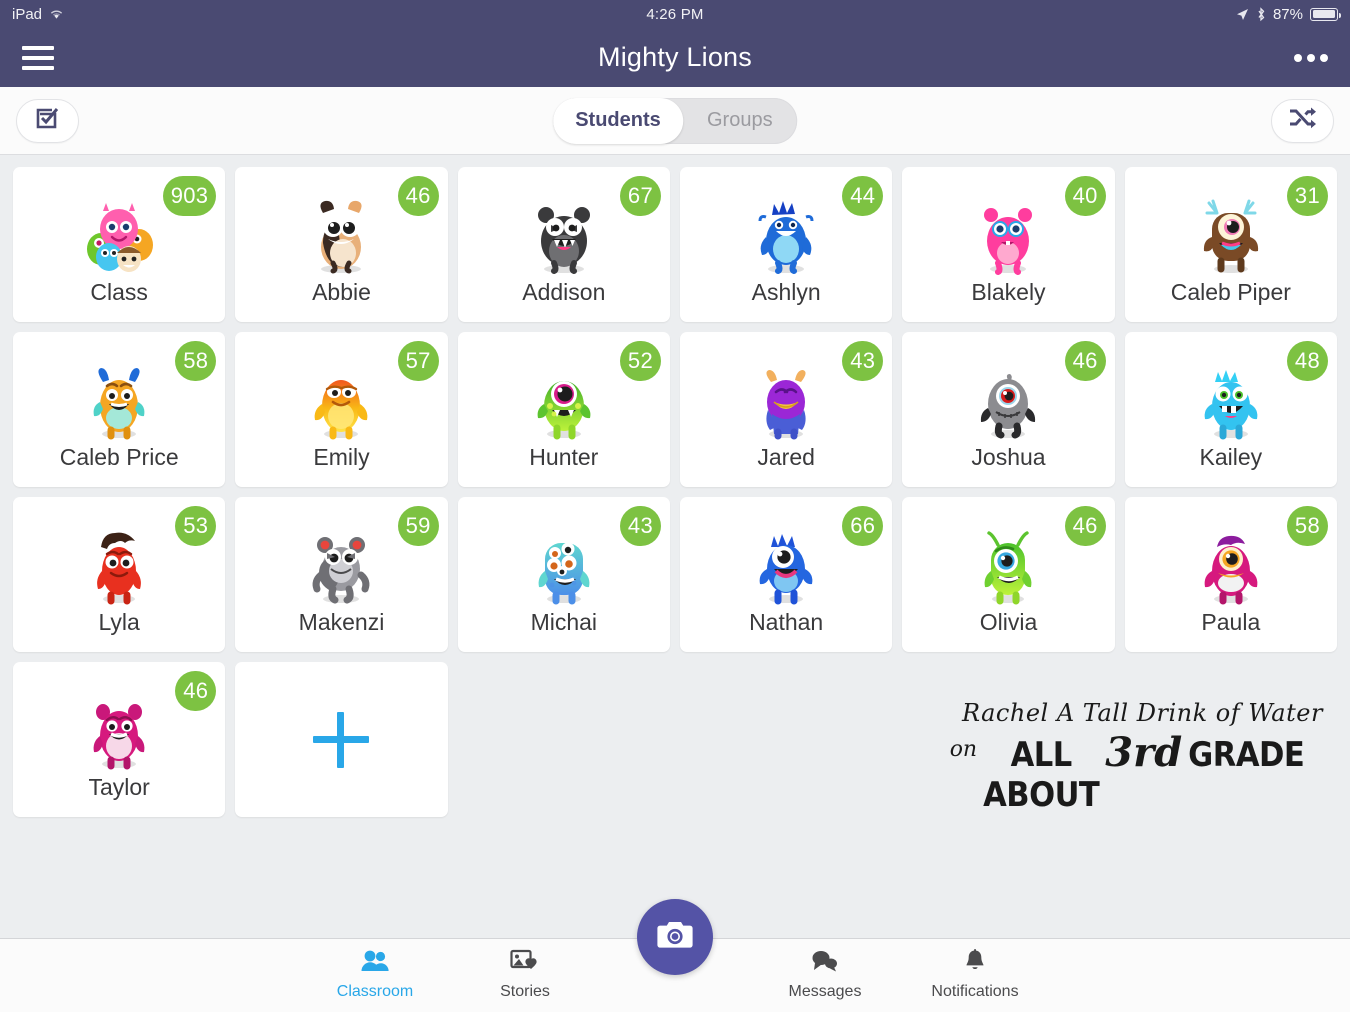  I want to click on tab-stories: Stories, so click(525, 975).